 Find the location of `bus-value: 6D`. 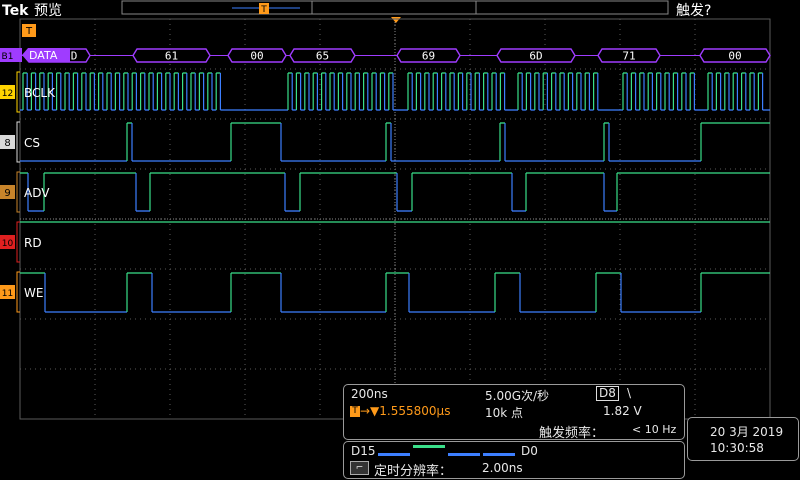

bus-value: 6D is located at coordinates (535, 56).